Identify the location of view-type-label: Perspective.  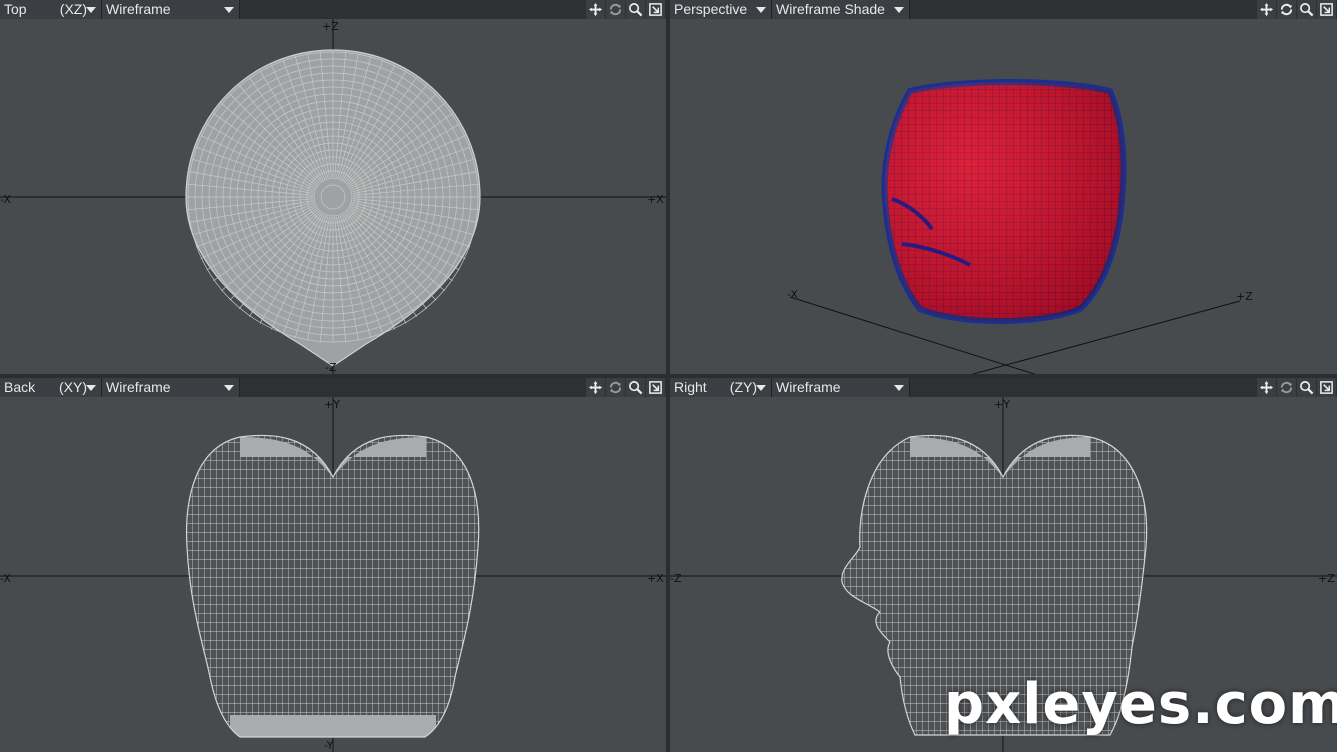
(711, 9).